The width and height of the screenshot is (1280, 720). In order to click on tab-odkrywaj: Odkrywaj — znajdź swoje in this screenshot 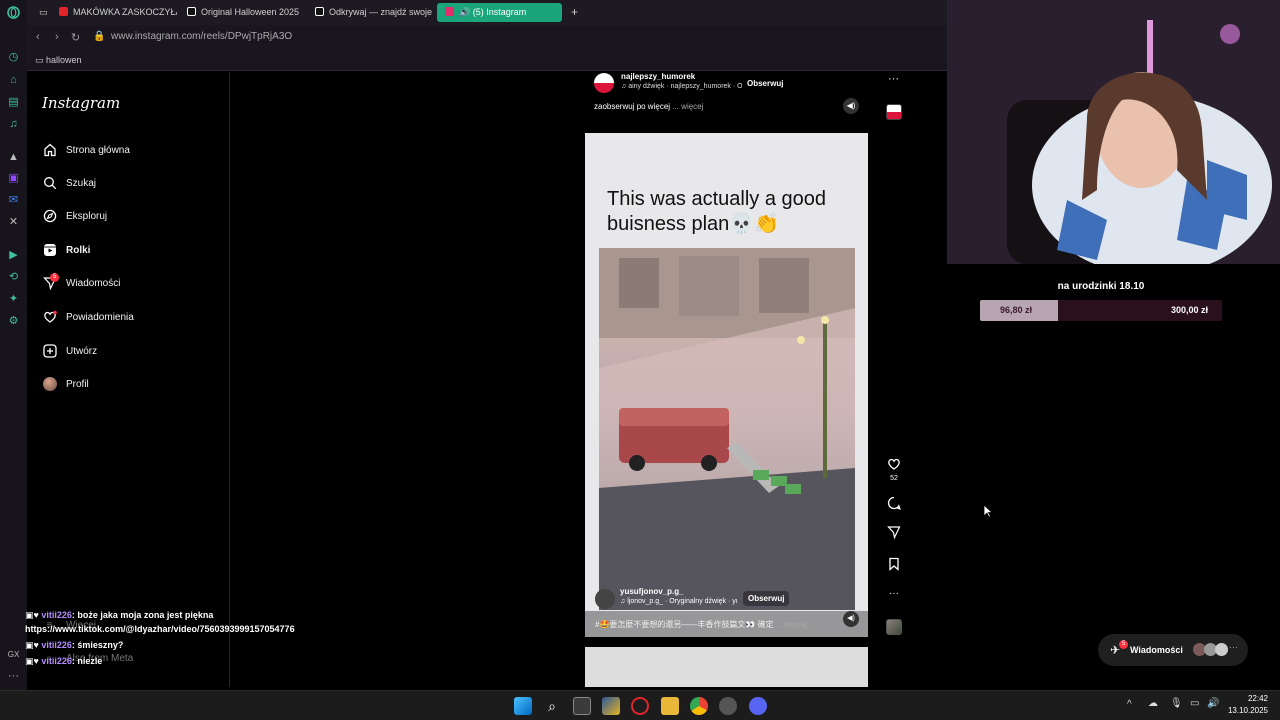, I will do `click(371, 12)`.